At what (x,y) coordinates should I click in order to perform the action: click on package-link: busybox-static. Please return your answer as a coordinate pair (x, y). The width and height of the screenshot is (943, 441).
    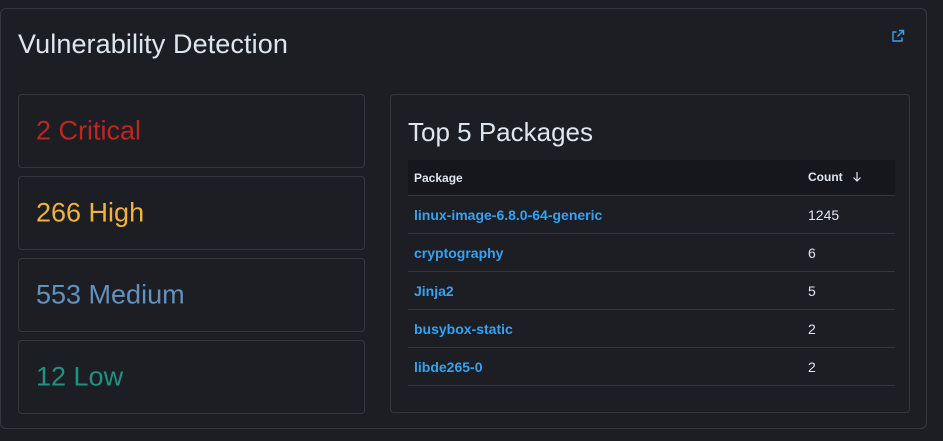
    Looking at the image, I should click on (605, 328).